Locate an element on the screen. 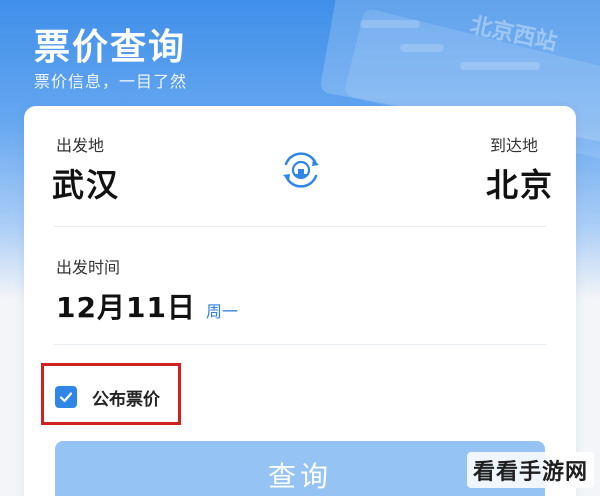 The height and width of the screenshot is (496, 600). from-label: 出发地 is located at coordinates (80, 145).